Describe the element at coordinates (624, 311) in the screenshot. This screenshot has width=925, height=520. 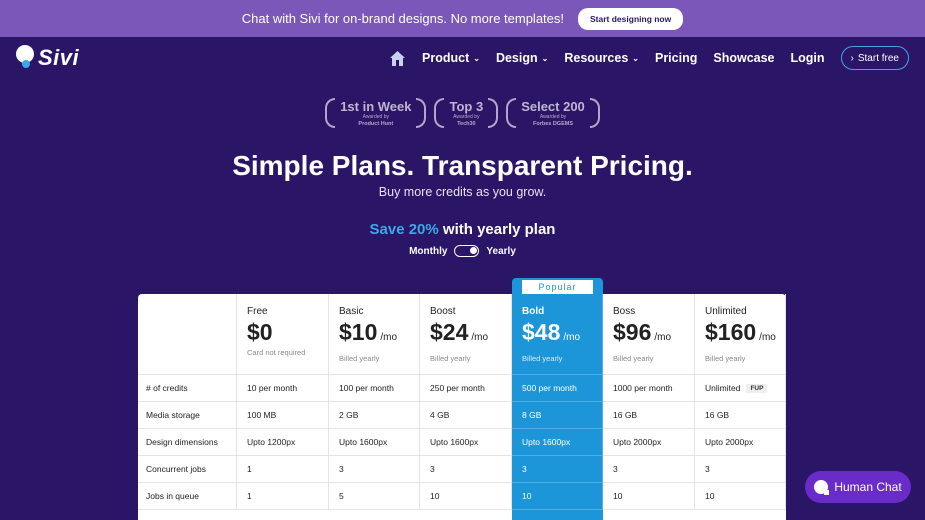
I see `plan-name: Boss` at that location.